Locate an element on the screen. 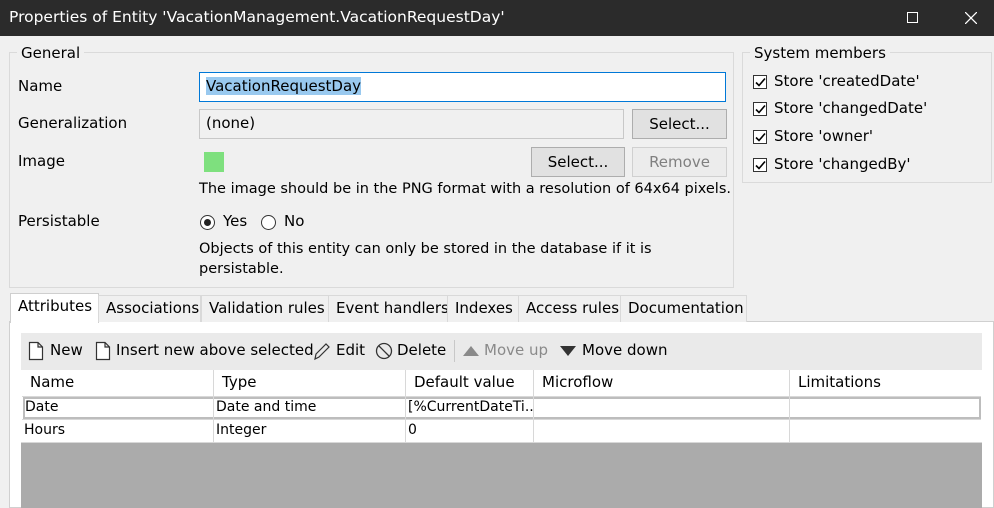  tab-associations: Associations is located at coordinates (149, 308).